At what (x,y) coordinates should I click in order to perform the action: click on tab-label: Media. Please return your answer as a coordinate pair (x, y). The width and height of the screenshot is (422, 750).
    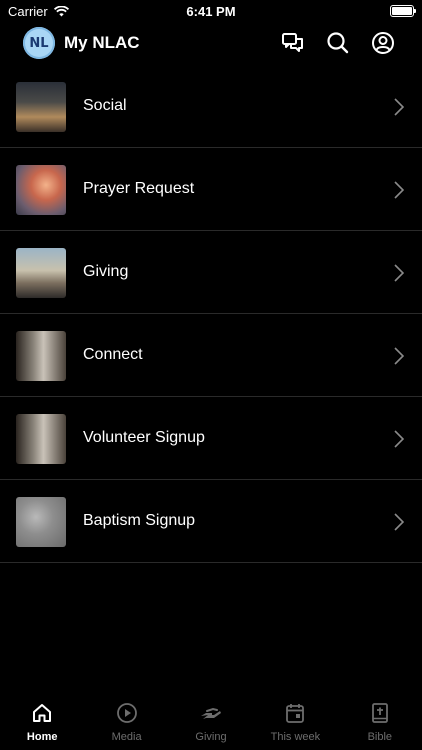
    Looking at the image, I should click on (126, 737).